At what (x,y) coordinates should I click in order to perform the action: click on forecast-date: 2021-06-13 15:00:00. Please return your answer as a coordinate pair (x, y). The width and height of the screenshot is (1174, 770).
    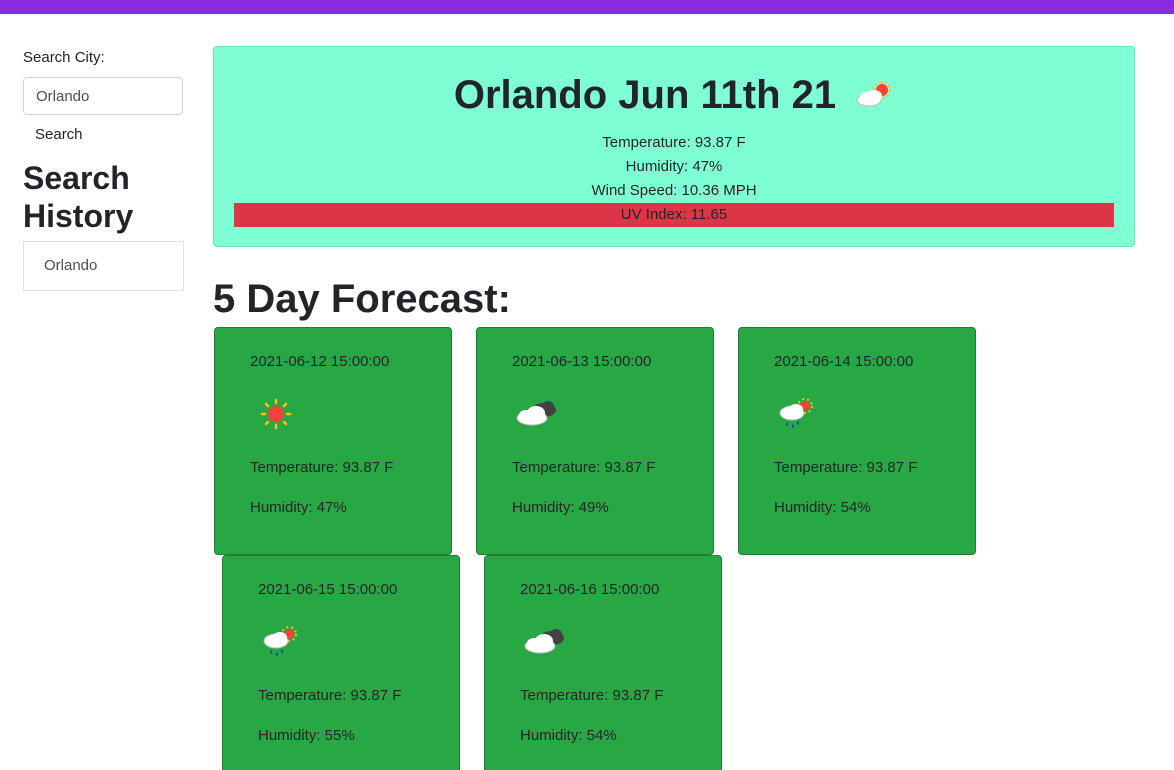
    Looking at the image, I should click on (582, 361).